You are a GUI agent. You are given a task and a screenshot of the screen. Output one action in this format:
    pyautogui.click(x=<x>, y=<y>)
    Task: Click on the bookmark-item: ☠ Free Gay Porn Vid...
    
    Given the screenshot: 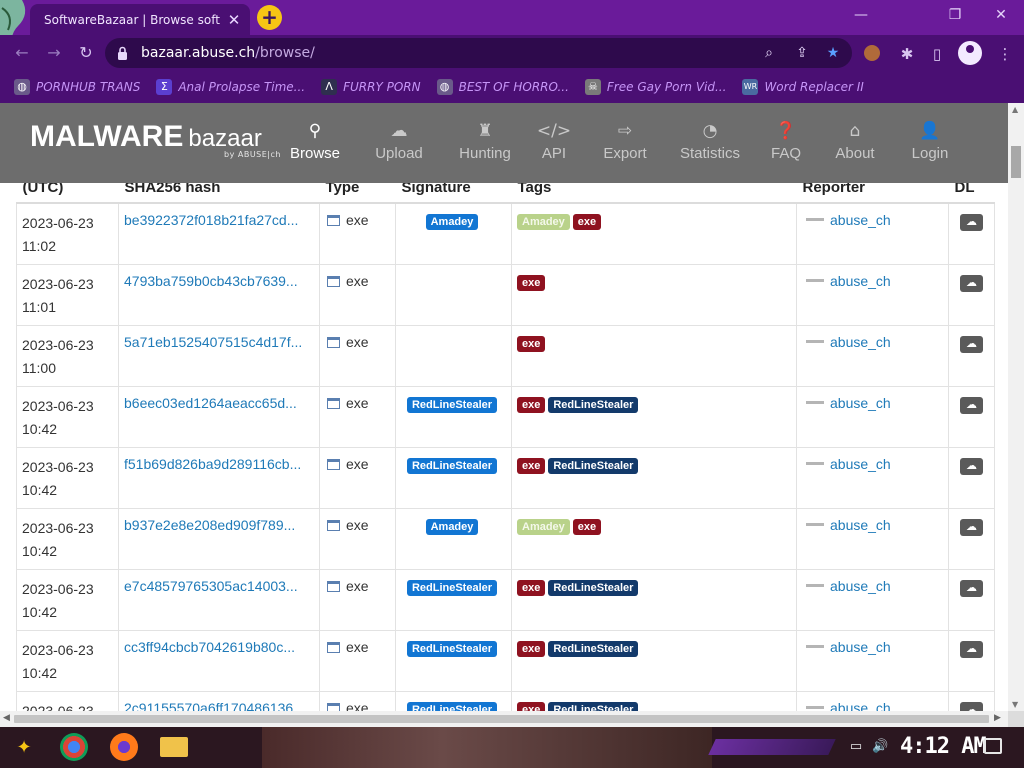 What is the action you would take?
    pyautogui.click(x=655, y=87)
    